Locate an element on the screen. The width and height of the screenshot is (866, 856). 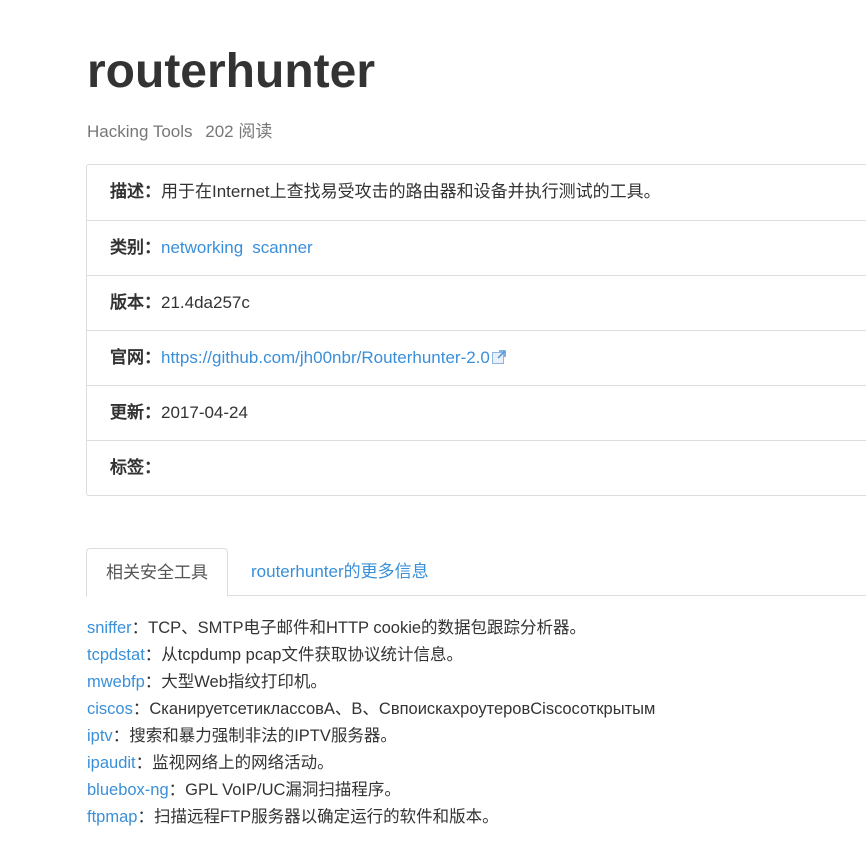
updated-label: 更新： is located at coordinates (135, 412).